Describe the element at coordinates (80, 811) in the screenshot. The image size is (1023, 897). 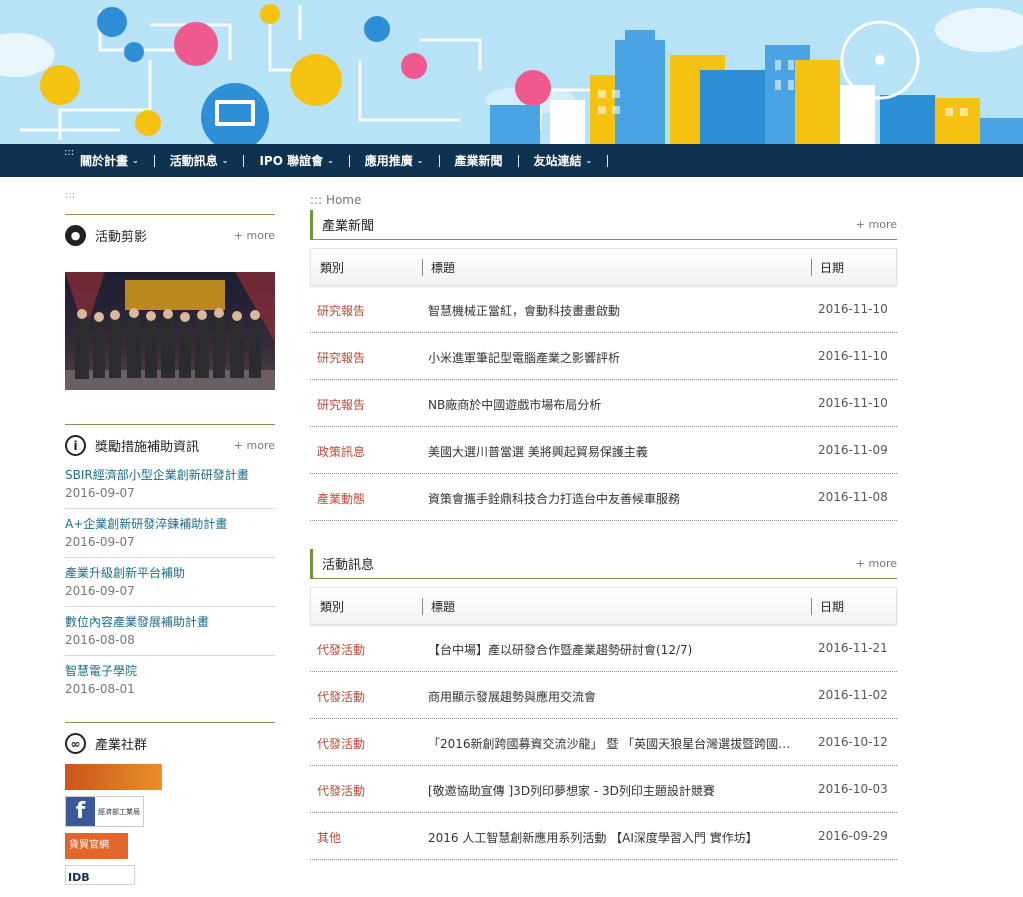
I see `facebook-icon: f` at that location.